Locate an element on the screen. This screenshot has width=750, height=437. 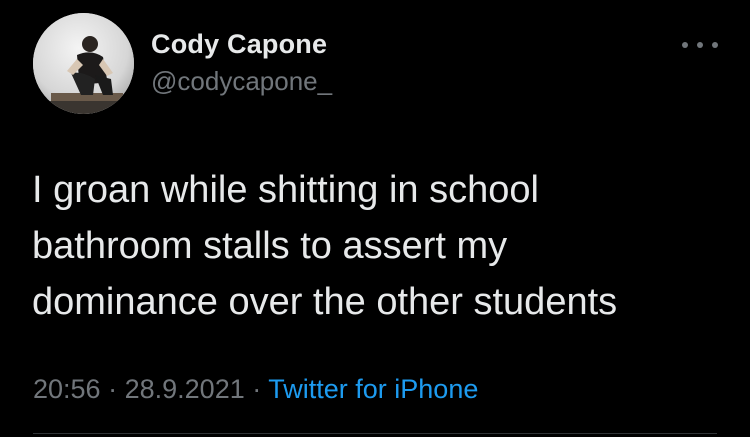
tweet-date: 28.9.2021 is located at coordinates (185, 389).